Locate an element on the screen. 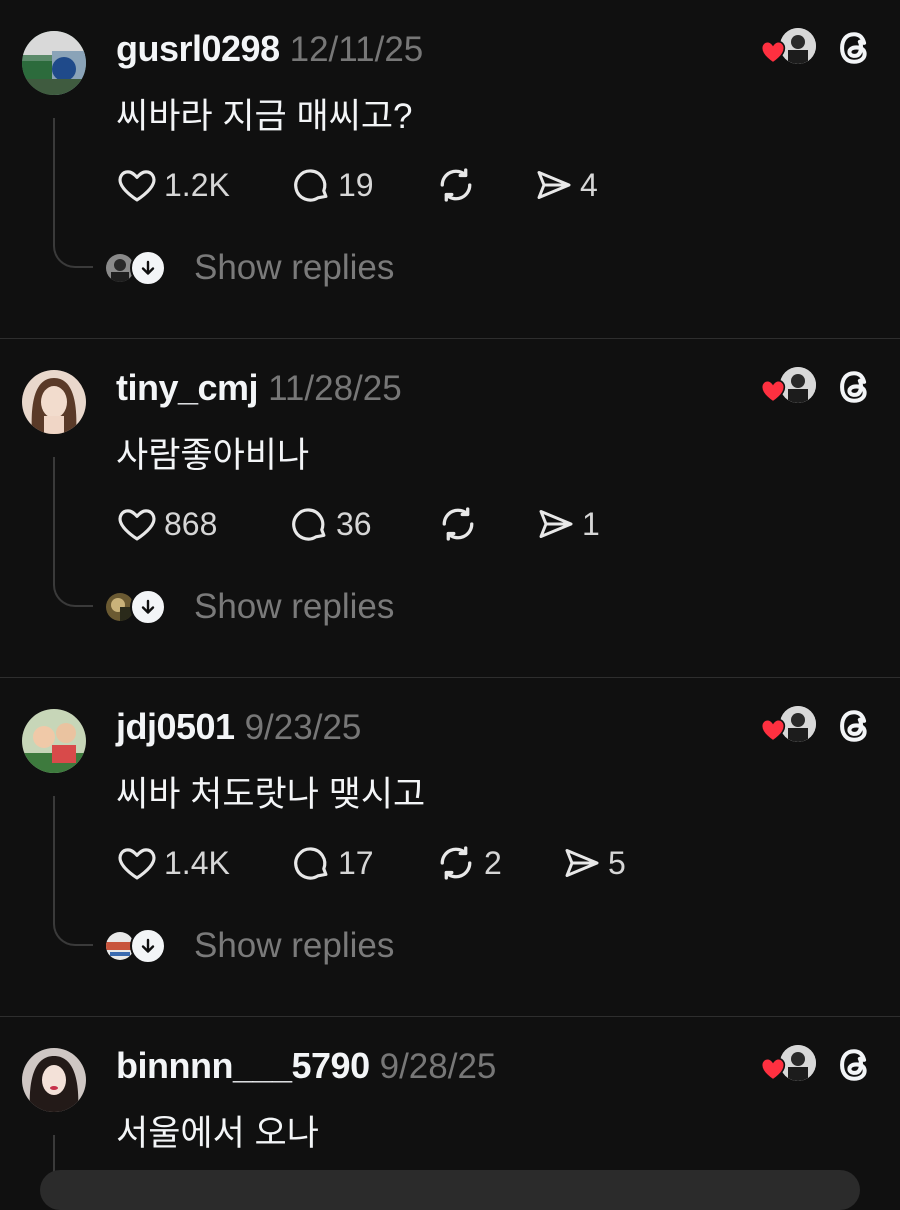 The width and height of the screenshot is (900, 1210). post-date: 12/11/25 is located at coordinates (356, 49).